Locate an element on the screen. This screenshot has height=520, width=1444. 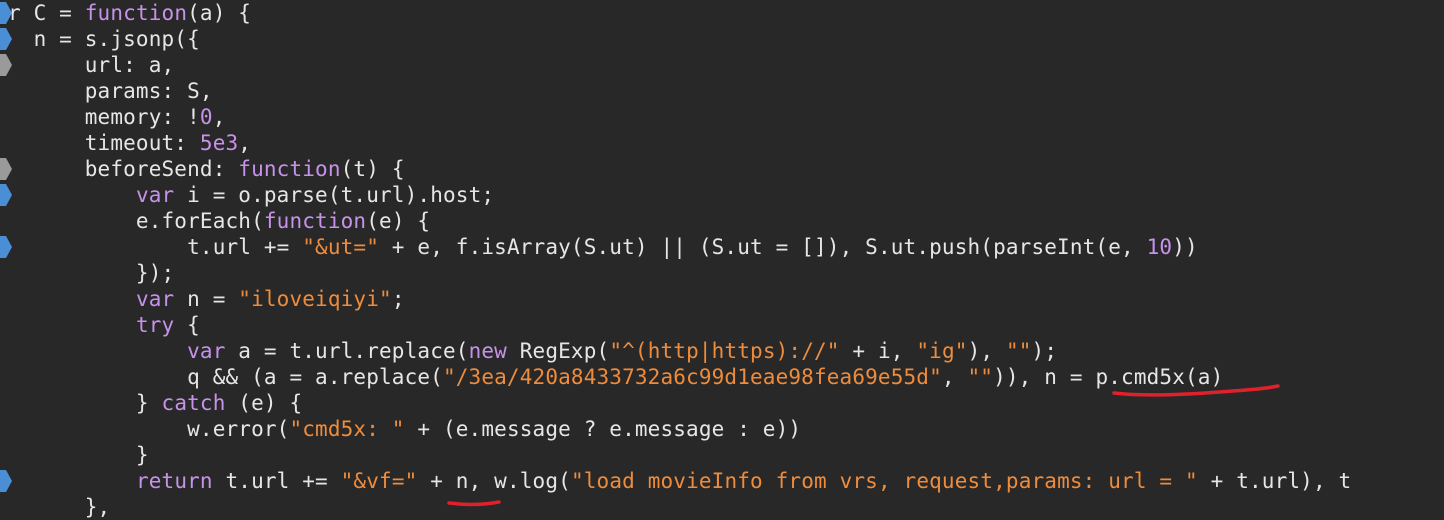
code-token-kw: try is located at coordinates (155, 325).